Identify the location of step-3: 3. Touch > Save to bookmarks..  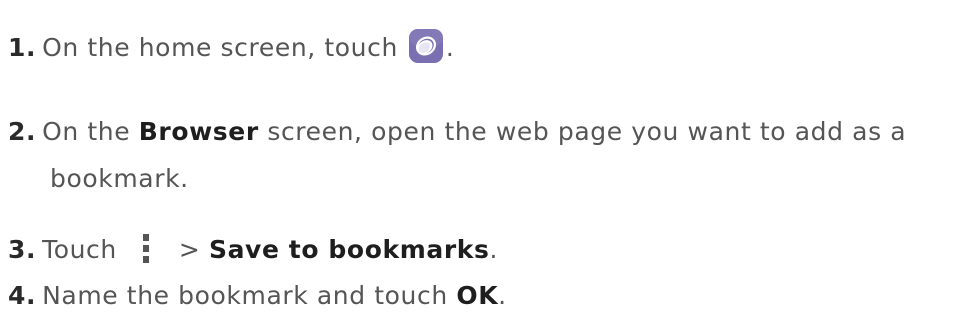
(253, 249).